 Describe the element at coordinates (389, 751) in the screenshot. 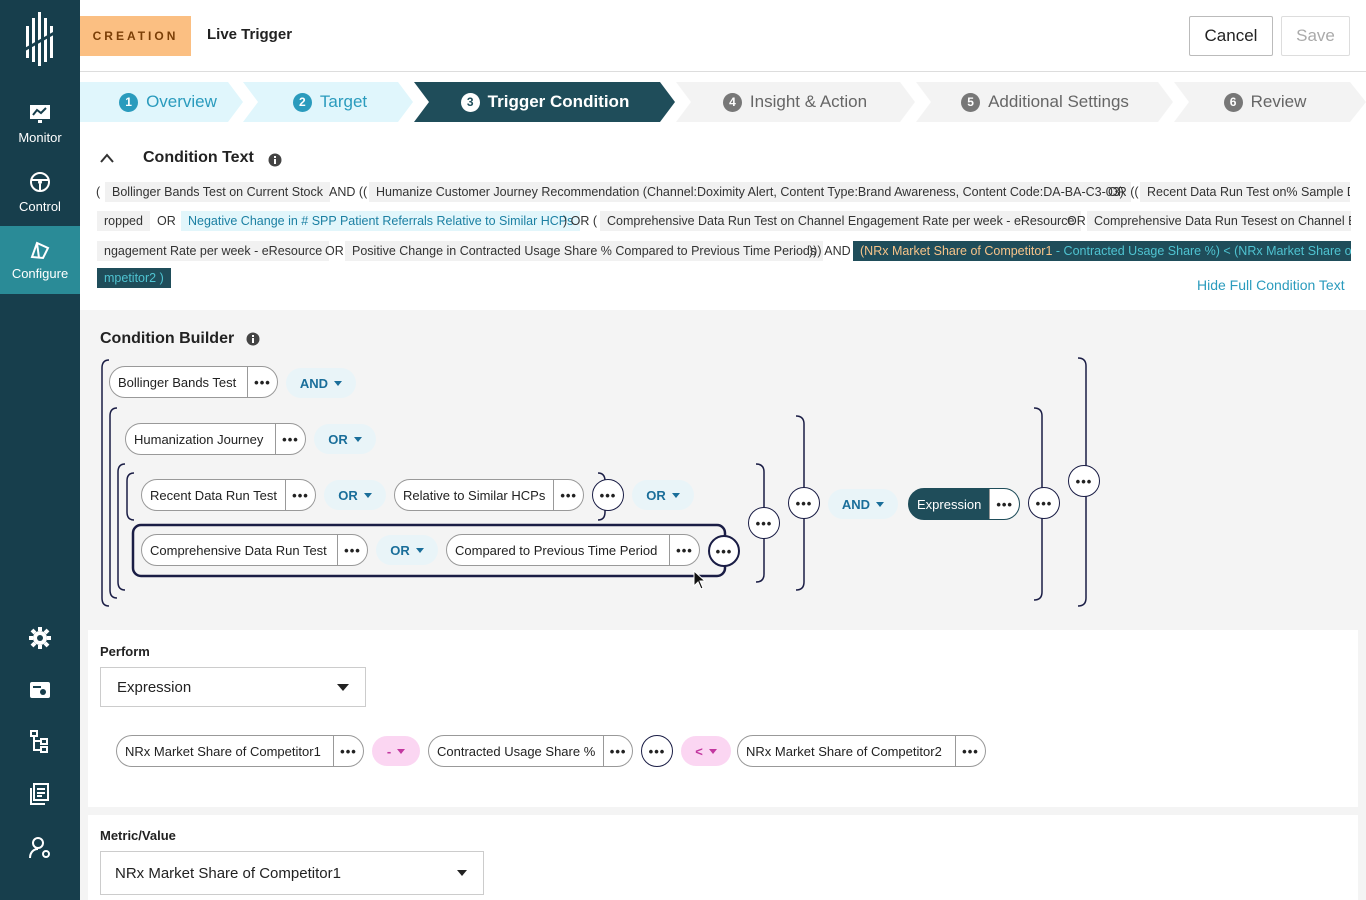

I see `operator-label: -` at that location.